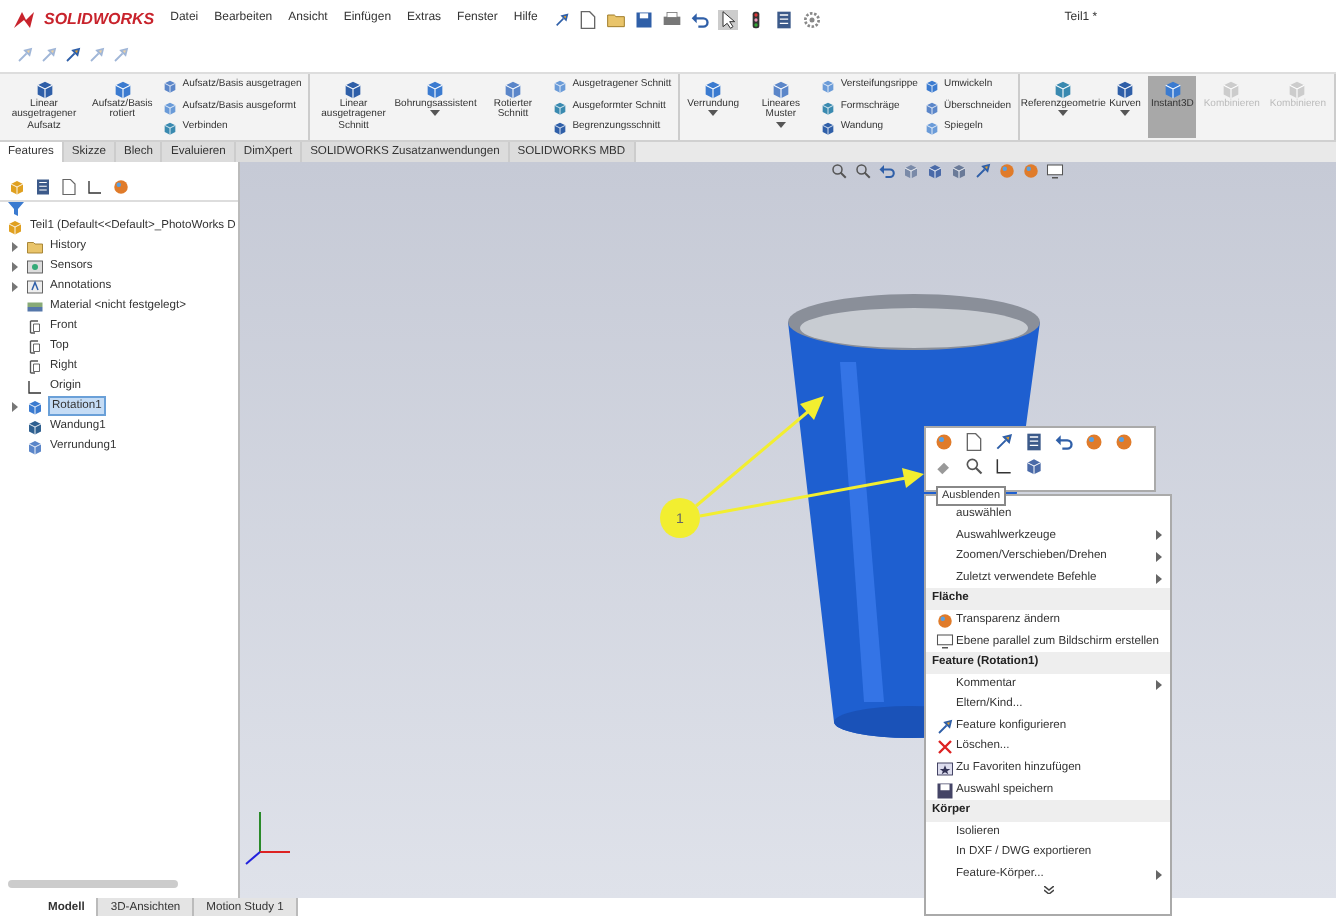  What do you see at coordinates (35, 266) in the screenshot?
I see `sensor-icon` at bounding box center [35, 266].